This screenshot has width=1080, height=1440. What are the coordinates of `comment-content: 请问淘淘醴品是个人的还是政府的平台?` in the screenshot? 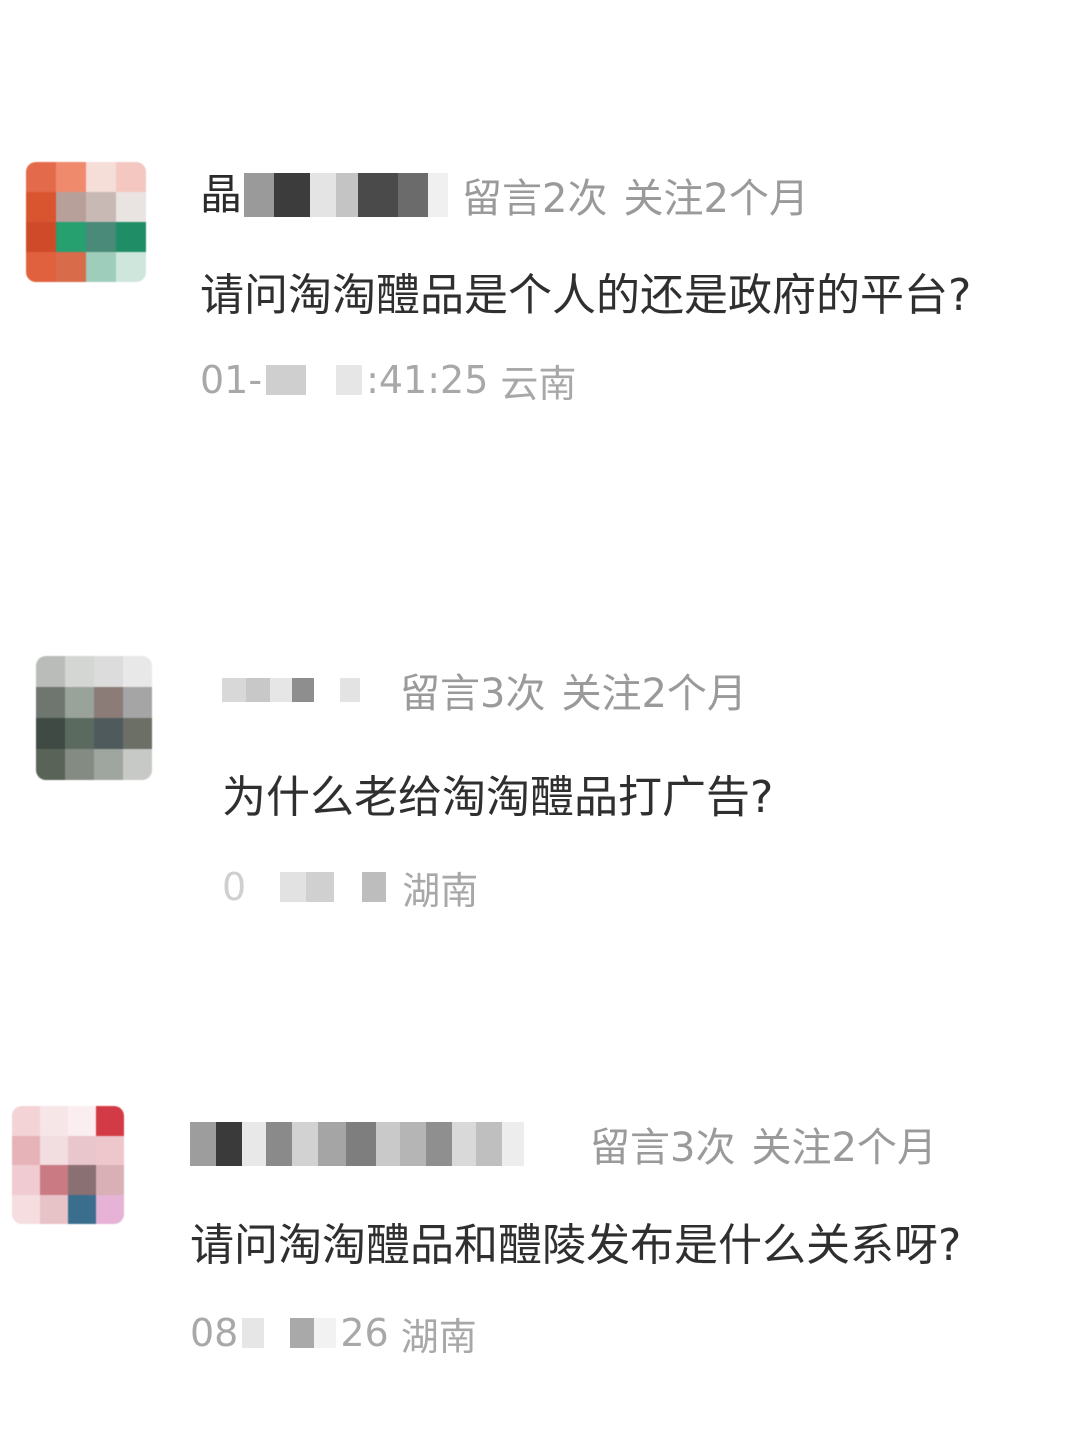 It's located at (586, 295).